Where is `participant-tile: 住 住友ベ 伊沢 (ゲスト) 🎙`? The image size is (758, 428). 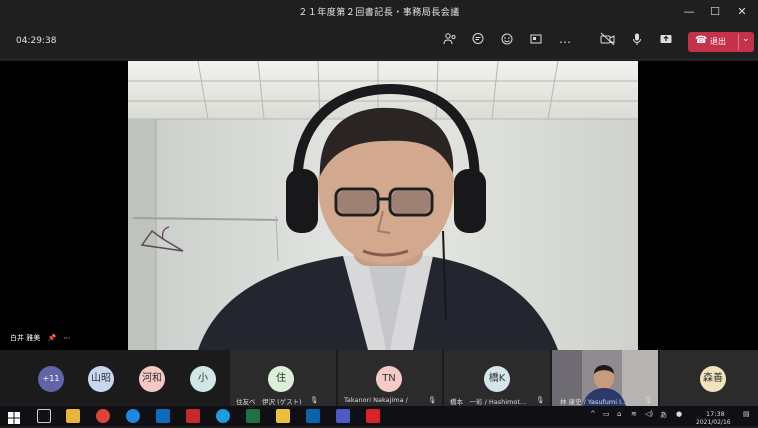 participant-tile: 住 住友ベ 伊沢 (ゲスト) 🎙 is located at coordinates (283, 378).